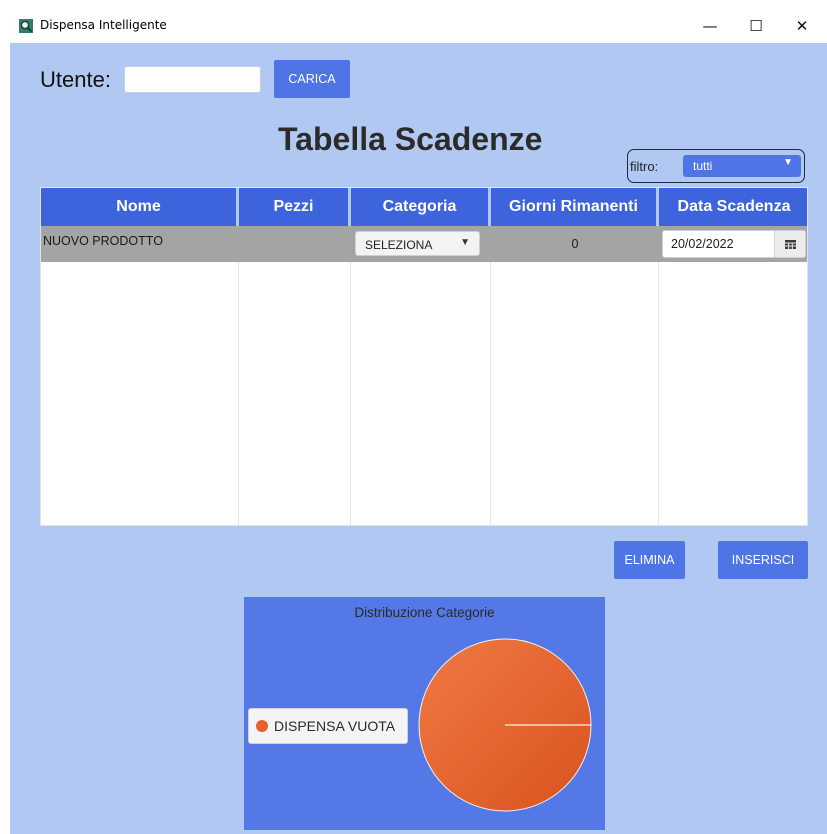 The image size is (827, 834). Describe the element at coordinates (733, 207) in the screenshot. I see `column-header-data-scadenza: Data Scadenza` at that location.